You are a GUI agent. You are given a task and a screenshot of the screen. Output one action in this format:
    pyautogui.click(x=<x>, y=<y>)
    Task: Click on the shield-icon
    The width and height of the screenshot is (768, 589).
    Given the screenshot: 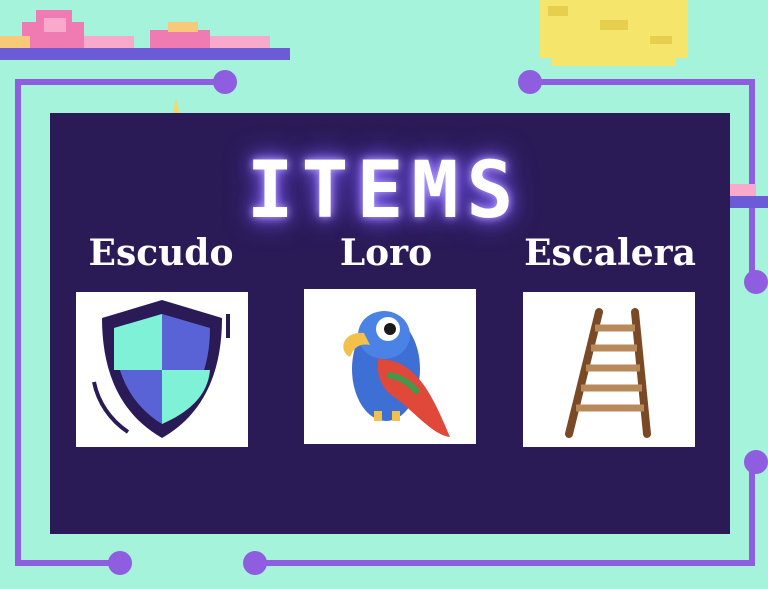 What is the action you would take?
    pyautogui.click(x=161, y=369)
    